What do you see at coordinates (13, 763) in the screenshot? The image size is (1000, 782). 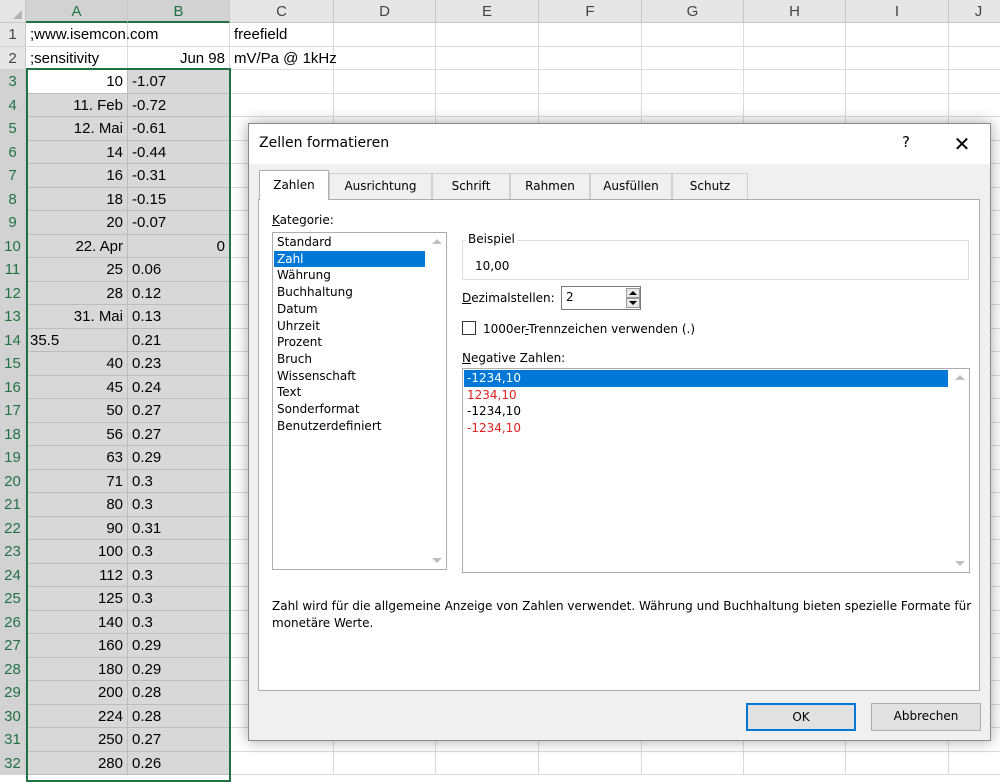 I see `row-header: 32` at bounding box center [13, 763].